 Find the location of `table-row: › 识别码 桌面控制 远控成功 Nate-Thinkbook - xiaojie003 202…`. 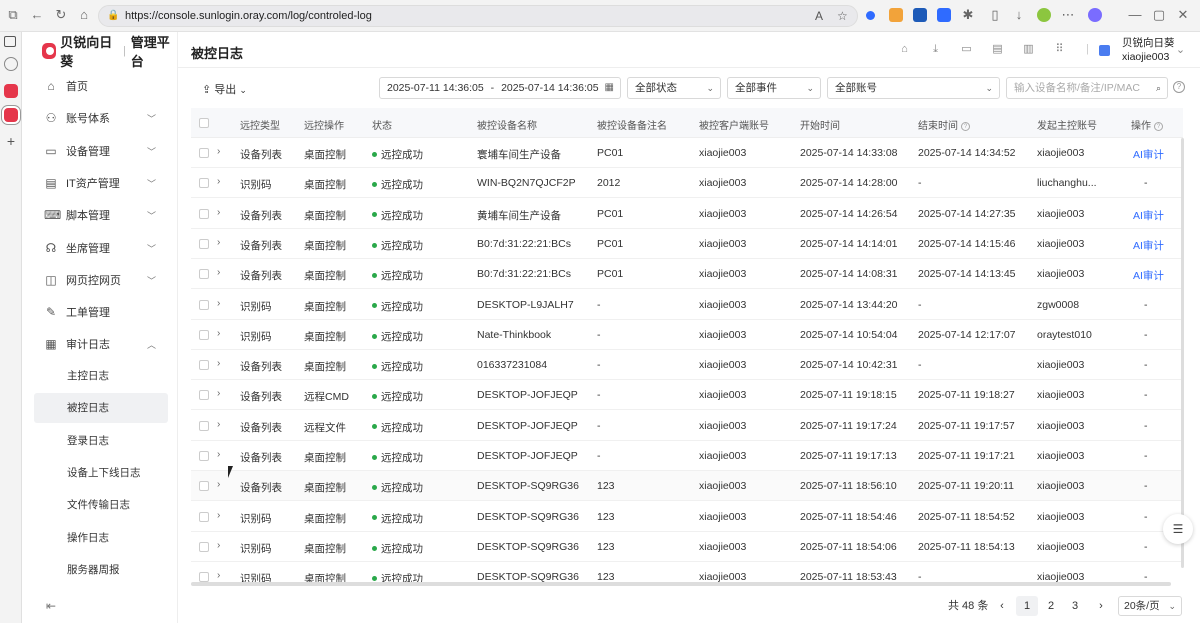

table-row: › 识别码 桌面控制 远控成功 Nate-Thinkbook - xiaojie003 202… is located at coordinates (687, 335).